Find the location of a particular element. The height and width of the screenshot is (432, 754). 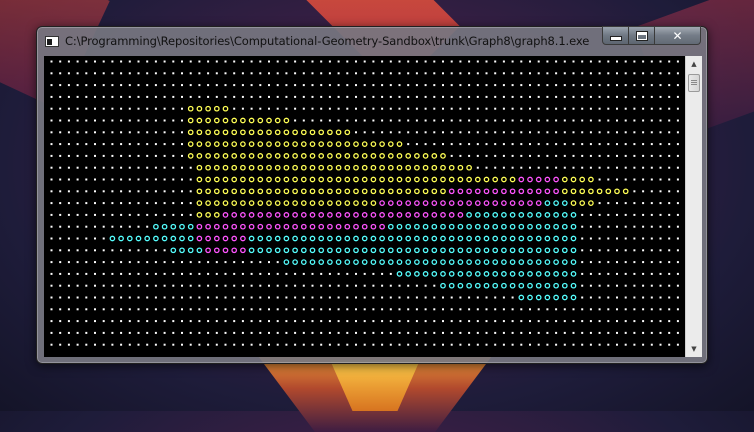

scroll-thumb is located at coordinates (694, 83).